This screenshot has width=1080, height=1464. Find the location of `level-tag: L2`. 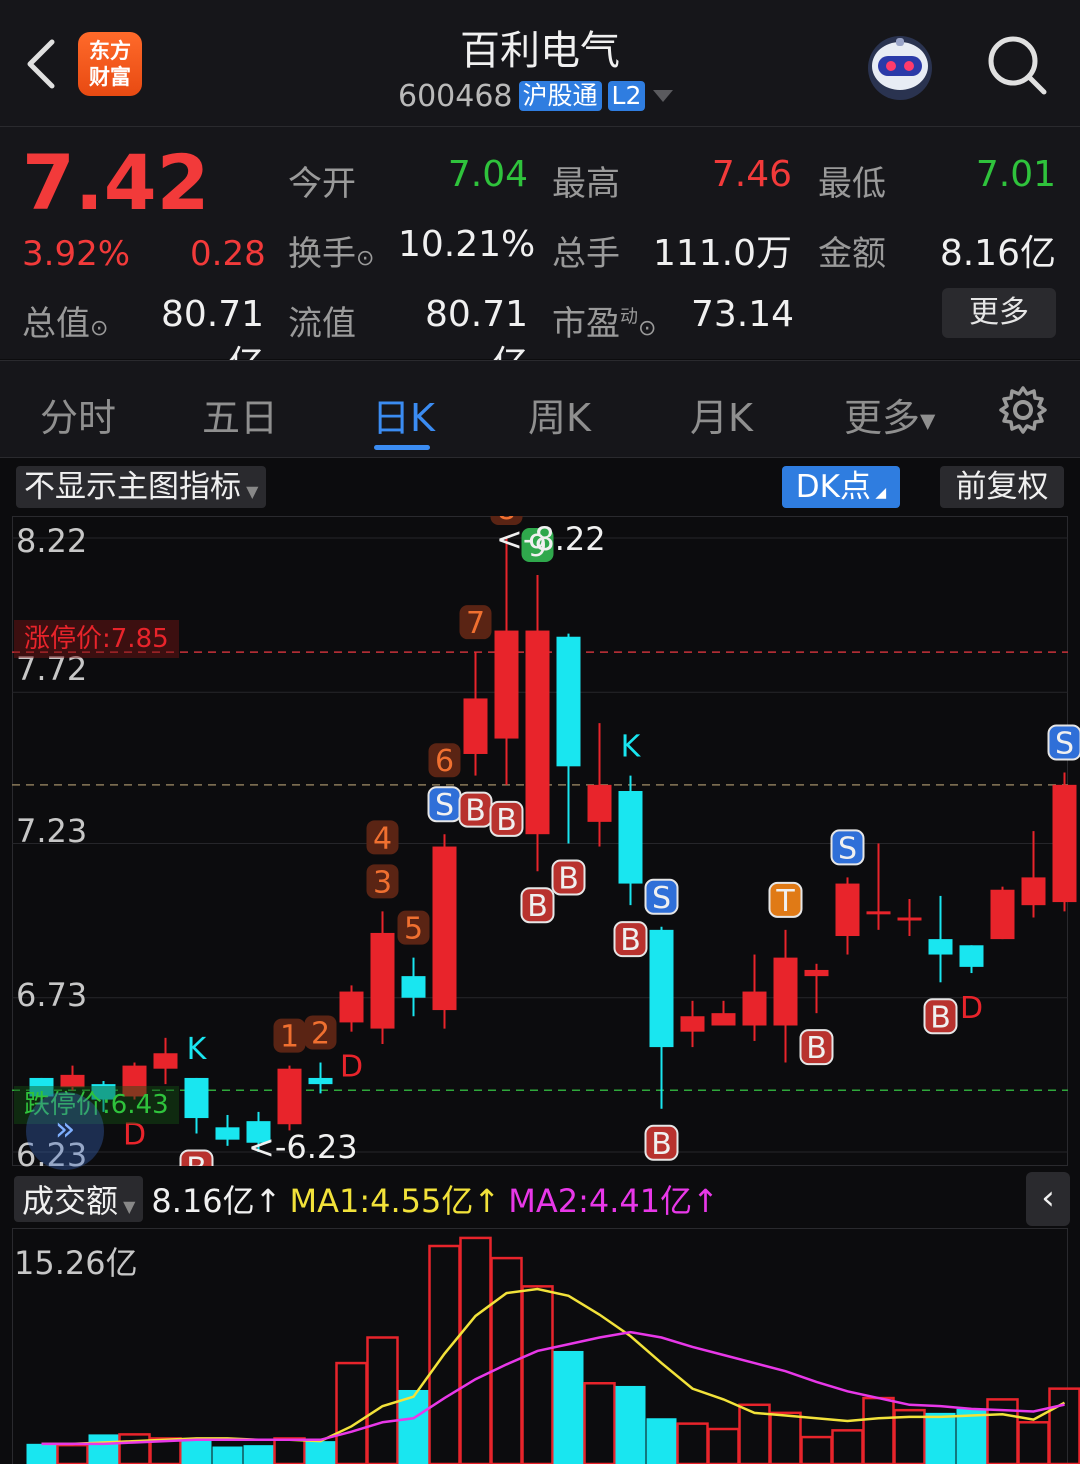

level-tag: L2 is located at coordinates (626, 96).